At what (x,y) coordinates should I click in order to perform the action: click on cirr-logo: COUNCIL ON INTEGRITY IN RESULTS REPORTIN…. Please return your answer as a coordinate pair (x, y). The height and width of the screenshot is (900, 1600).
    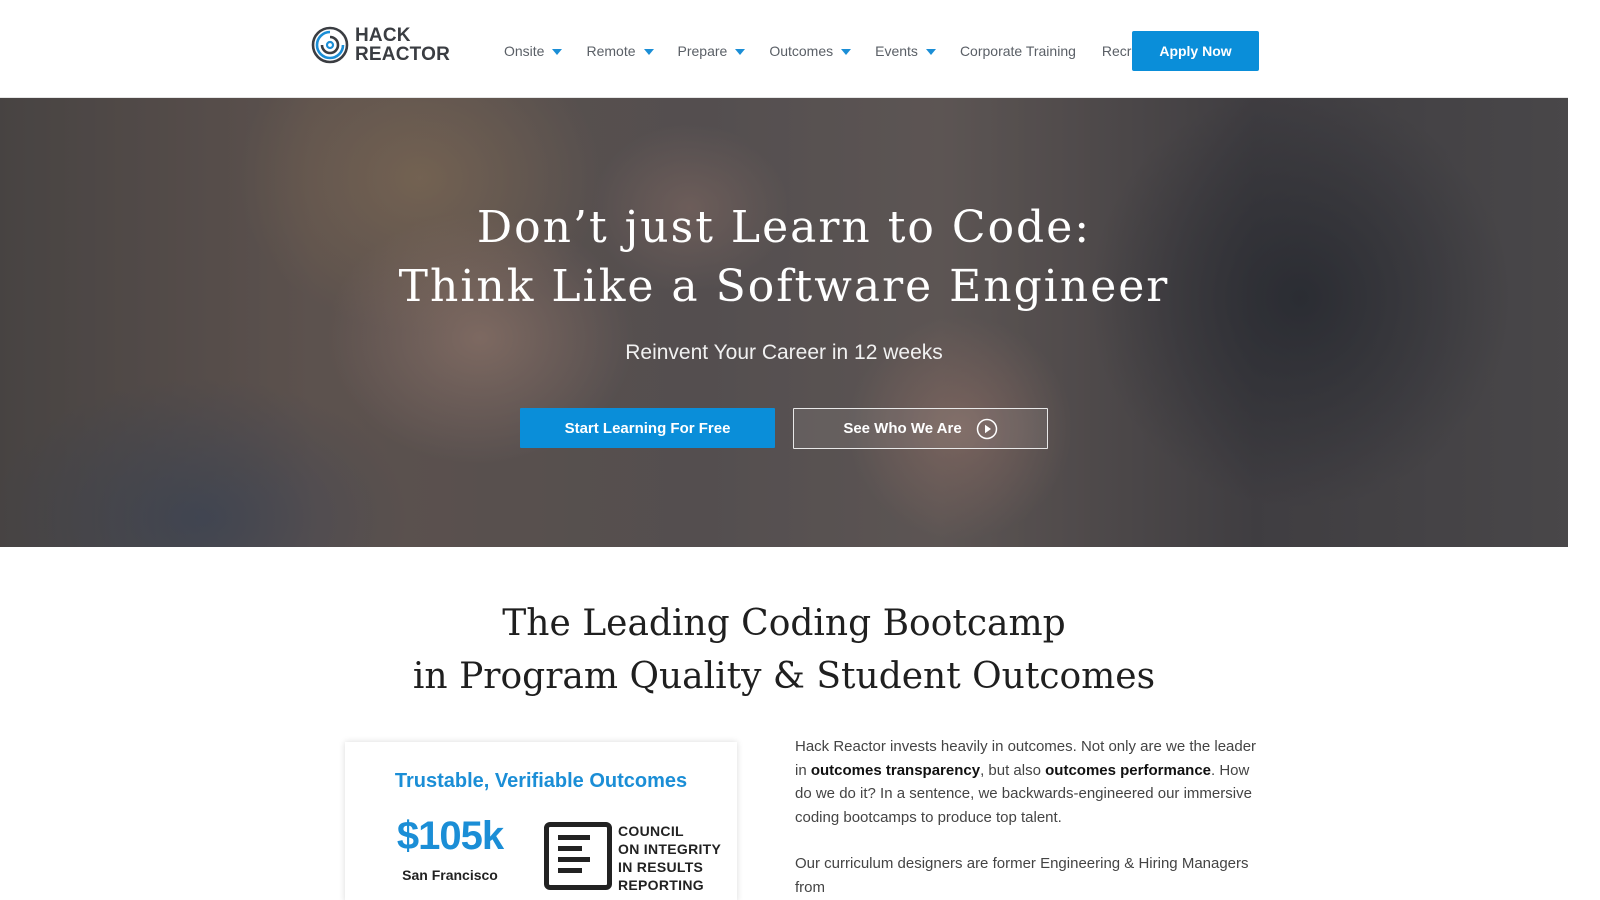
    Looking at the image, I should click on (632, 858).